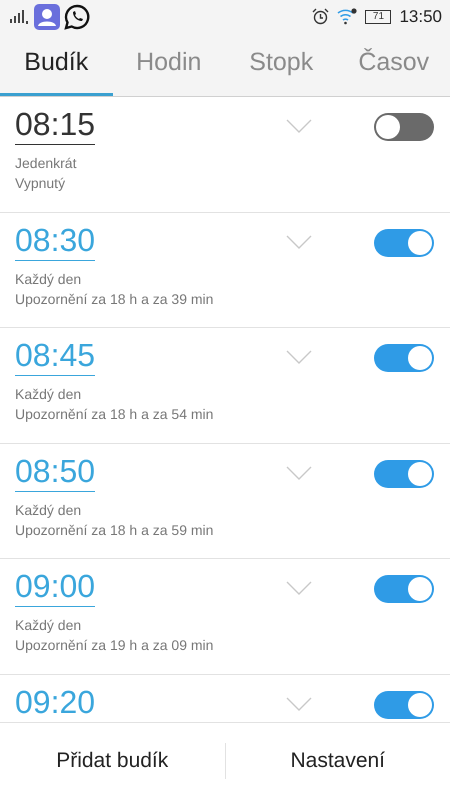 The height and width of the screenshot is (800, 450). What do you see at coordinates (420, 17) in the screenshot?
I see `status-time: 13:50` at bounding box center [420, 17].